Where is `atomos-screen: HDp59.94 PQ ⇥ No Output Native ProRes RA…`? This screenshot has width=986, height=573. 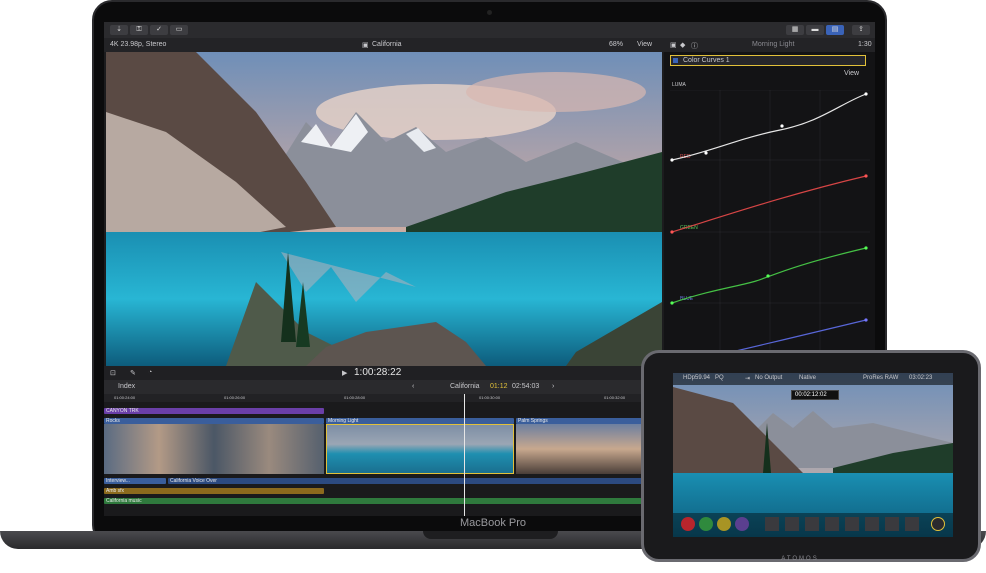 atomos-screen: HDp59.94 PQ ⇥ No Output Native ProRes RA… is located at coordinates (813, 455).